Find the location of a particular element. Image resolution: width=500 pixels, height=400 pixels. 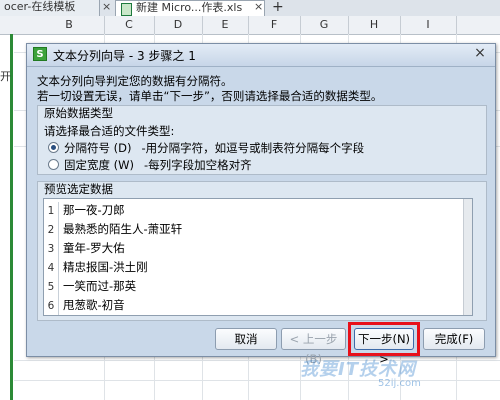

column-header-row: B C D E F G H I is located at coordinates (250, 25).